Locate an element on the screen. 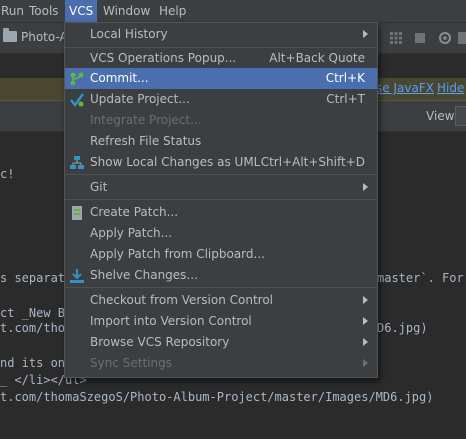 The height and width of the screenshot is (439, 466). menu-item-shortcut: Ctrl+Alt+Shift+D is located at coordinates (312, 162).